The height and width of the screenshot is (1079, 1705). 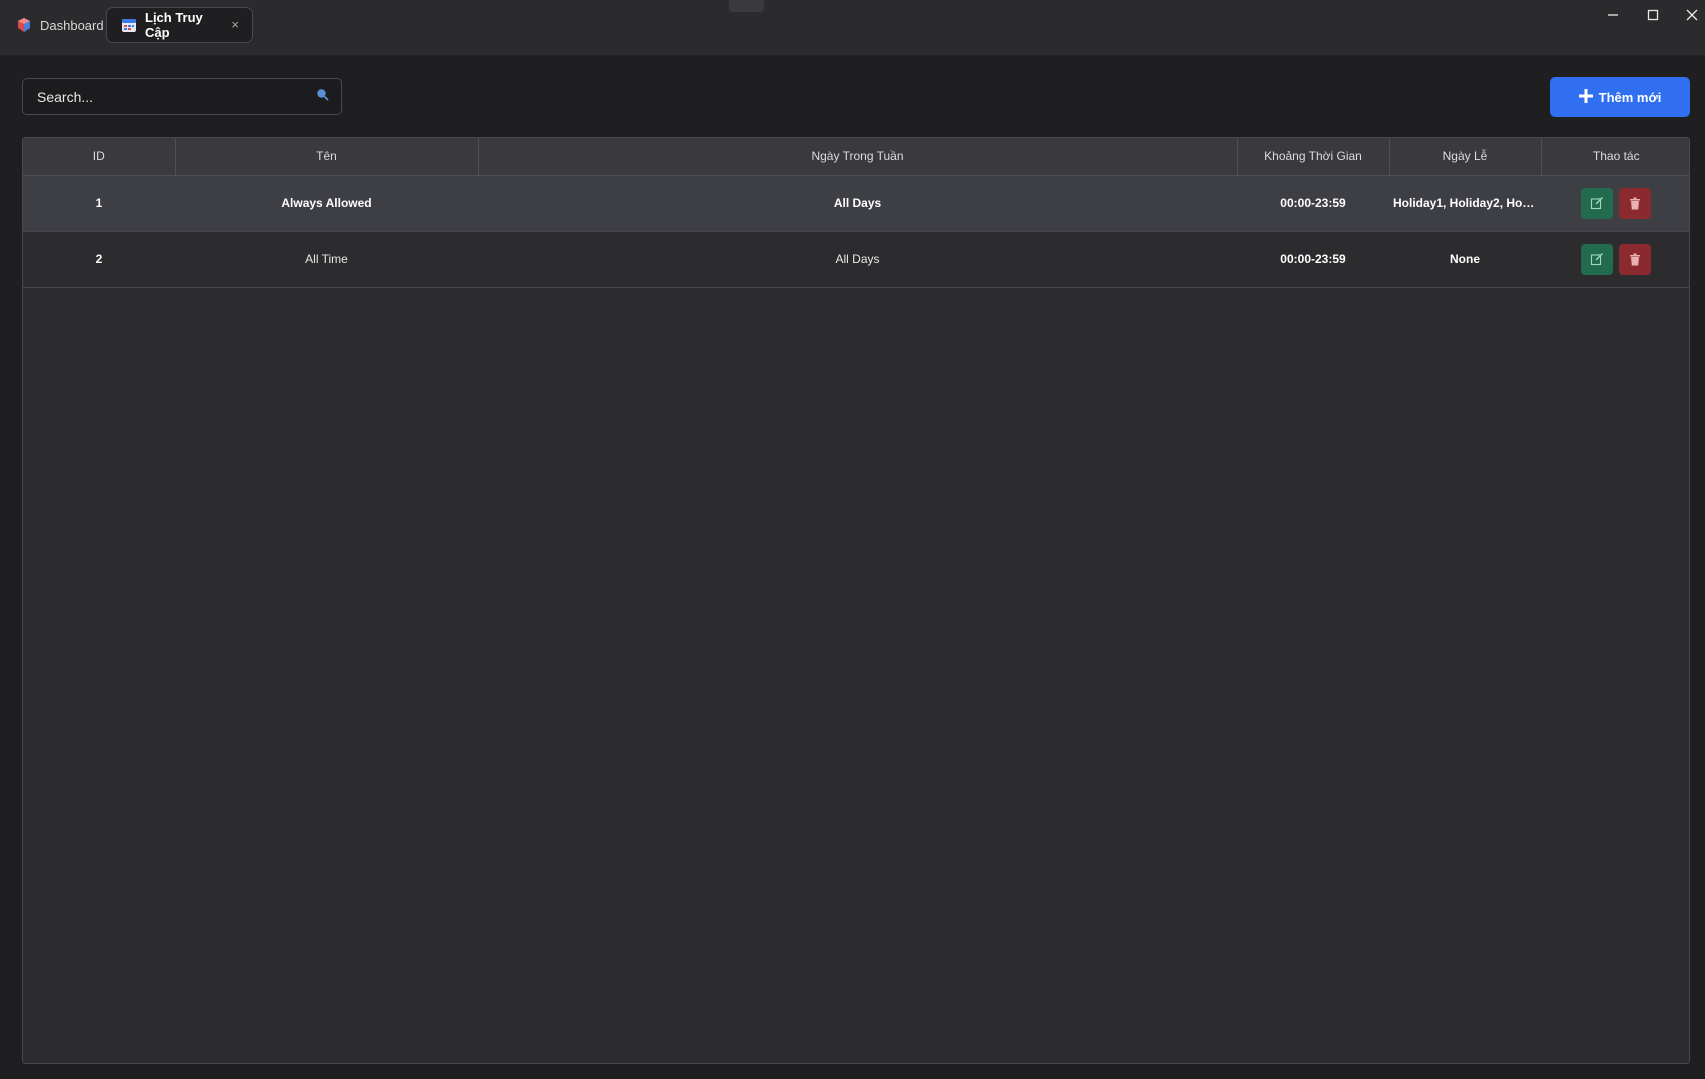 I want to click on tab-close-icon: ×, so click(x=235, y=25).